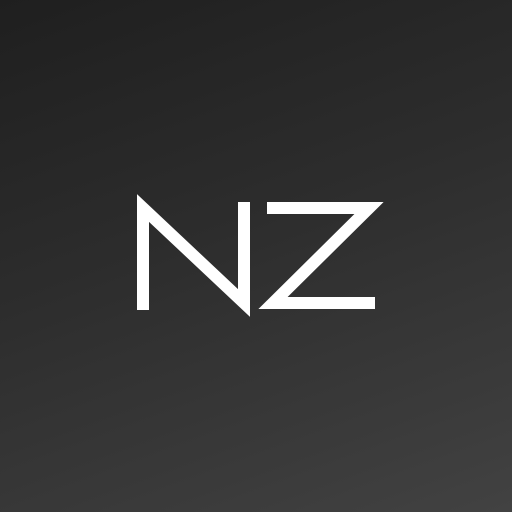 The image size is (512, 512). Describe the element at coordinates (193, 255) in the screenshot. I see `logo-letter-n` at that location.